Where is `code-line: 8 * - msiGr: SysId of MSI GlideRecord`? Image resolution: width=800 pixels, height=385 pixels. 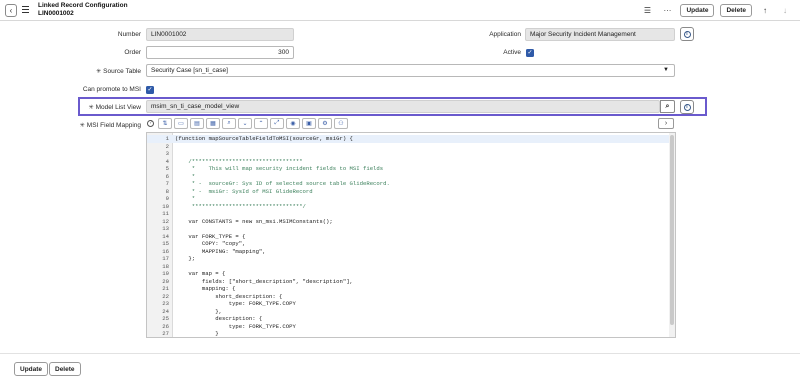
code-line: 8 * - msiGr: SysId of MSI GlideRecord is located at coordinates (409, 192).